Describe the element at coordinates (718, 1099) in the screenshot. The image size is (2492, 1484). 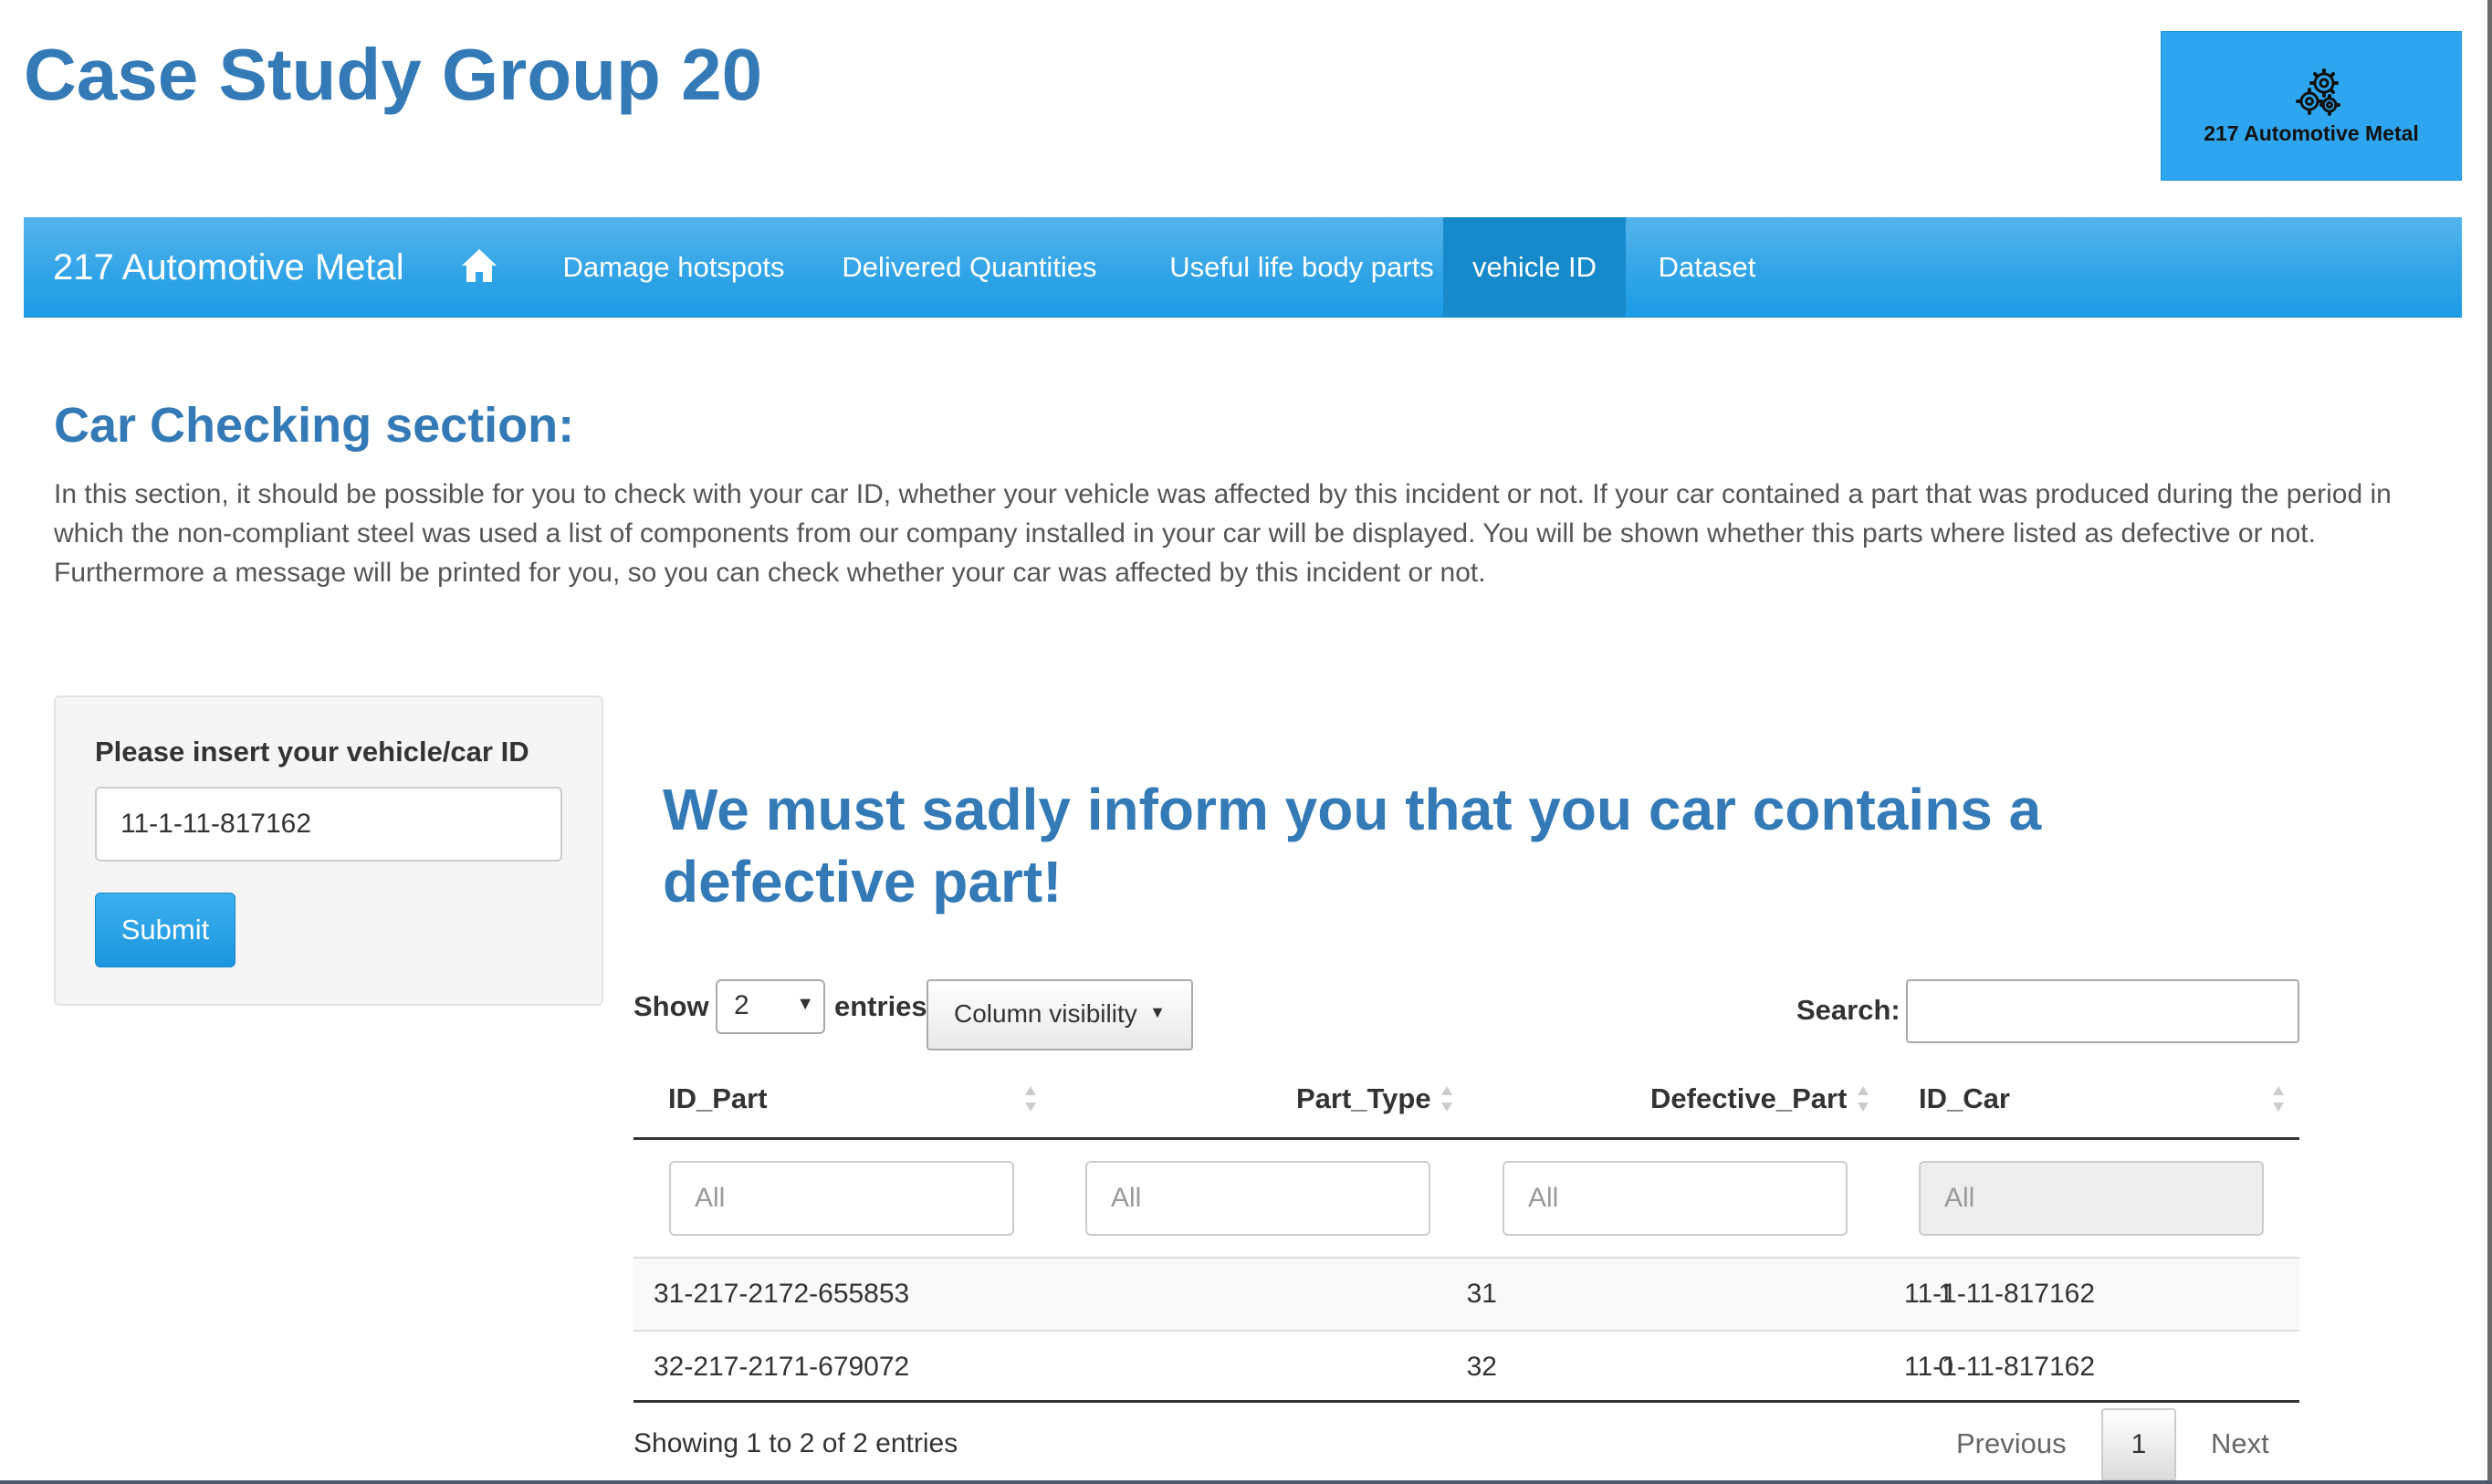
I see `column-header-id-part: ID_Part` at that location.